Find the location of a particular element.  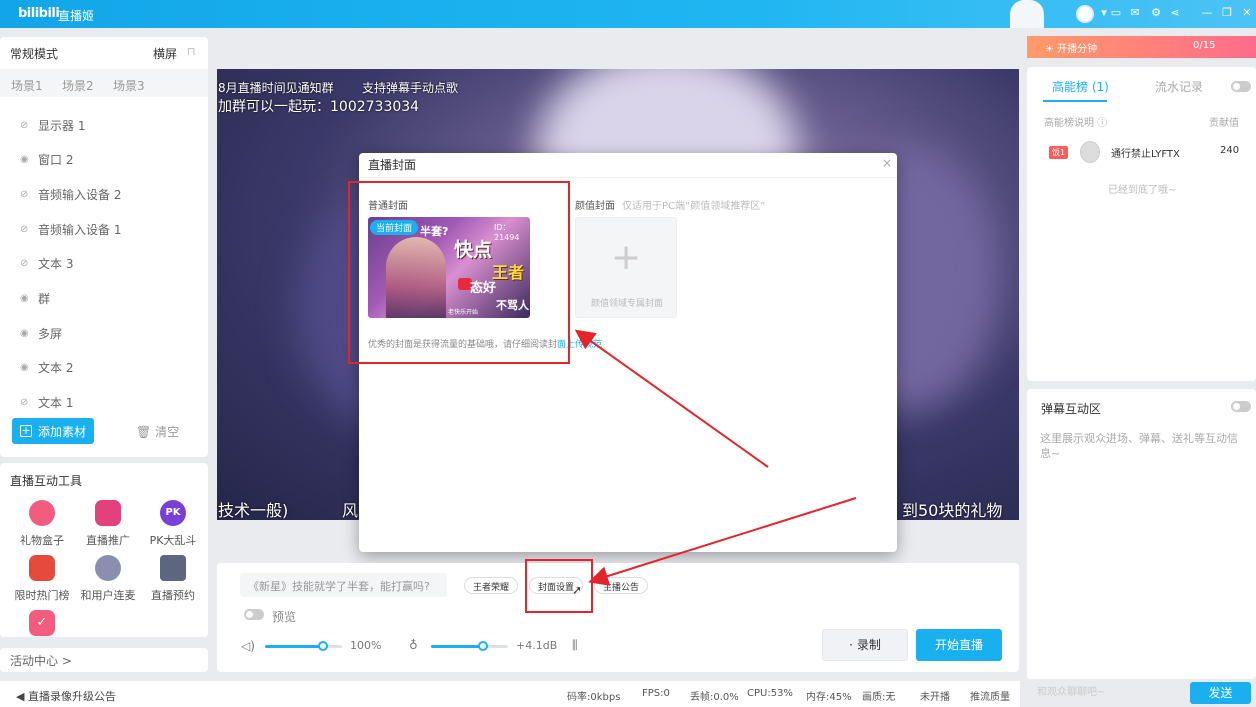

avatar is located at coordinates (1090, 152).